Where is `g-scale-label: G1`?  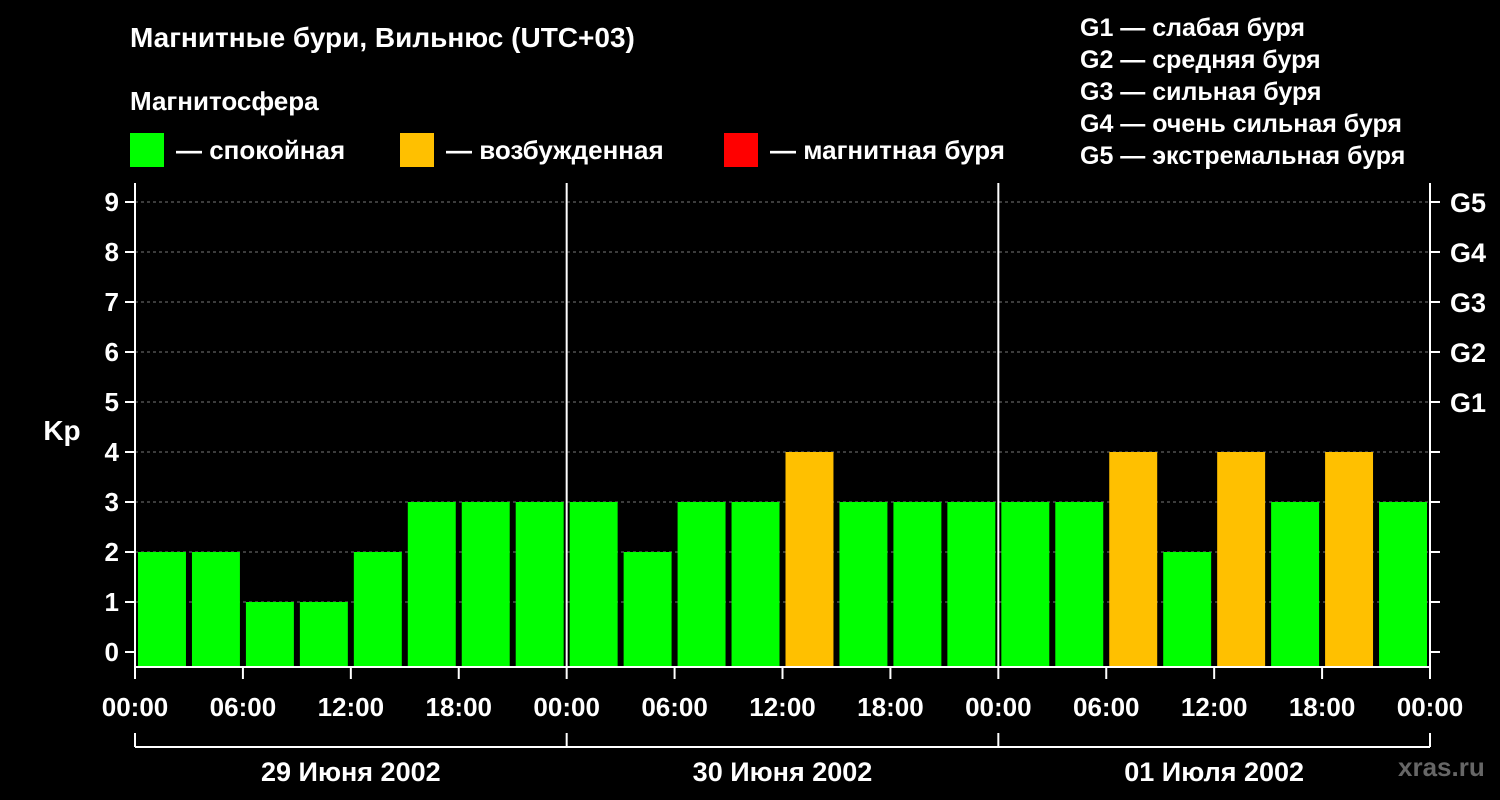
g-scale-label: G1 is located at coordinates (1468, 403).